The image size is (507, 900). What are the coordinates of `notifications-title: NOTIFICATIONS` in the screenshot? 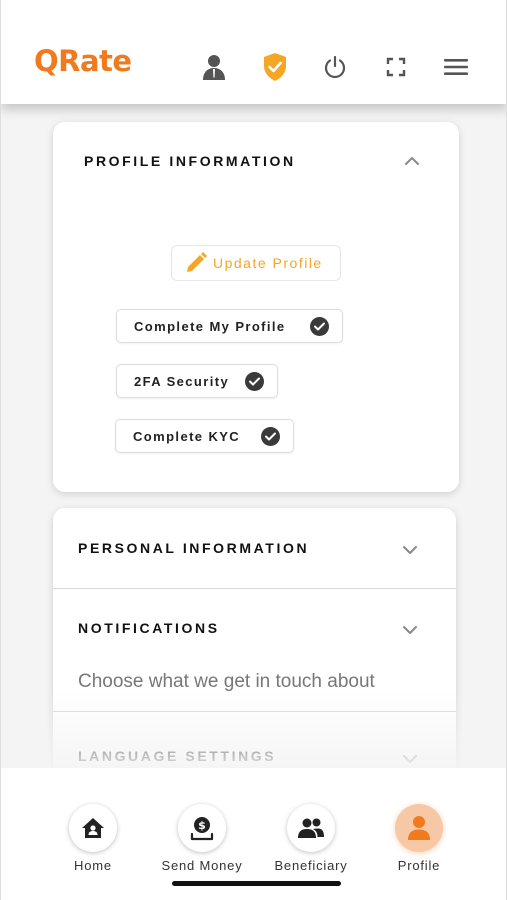 It's located at (149, 628).